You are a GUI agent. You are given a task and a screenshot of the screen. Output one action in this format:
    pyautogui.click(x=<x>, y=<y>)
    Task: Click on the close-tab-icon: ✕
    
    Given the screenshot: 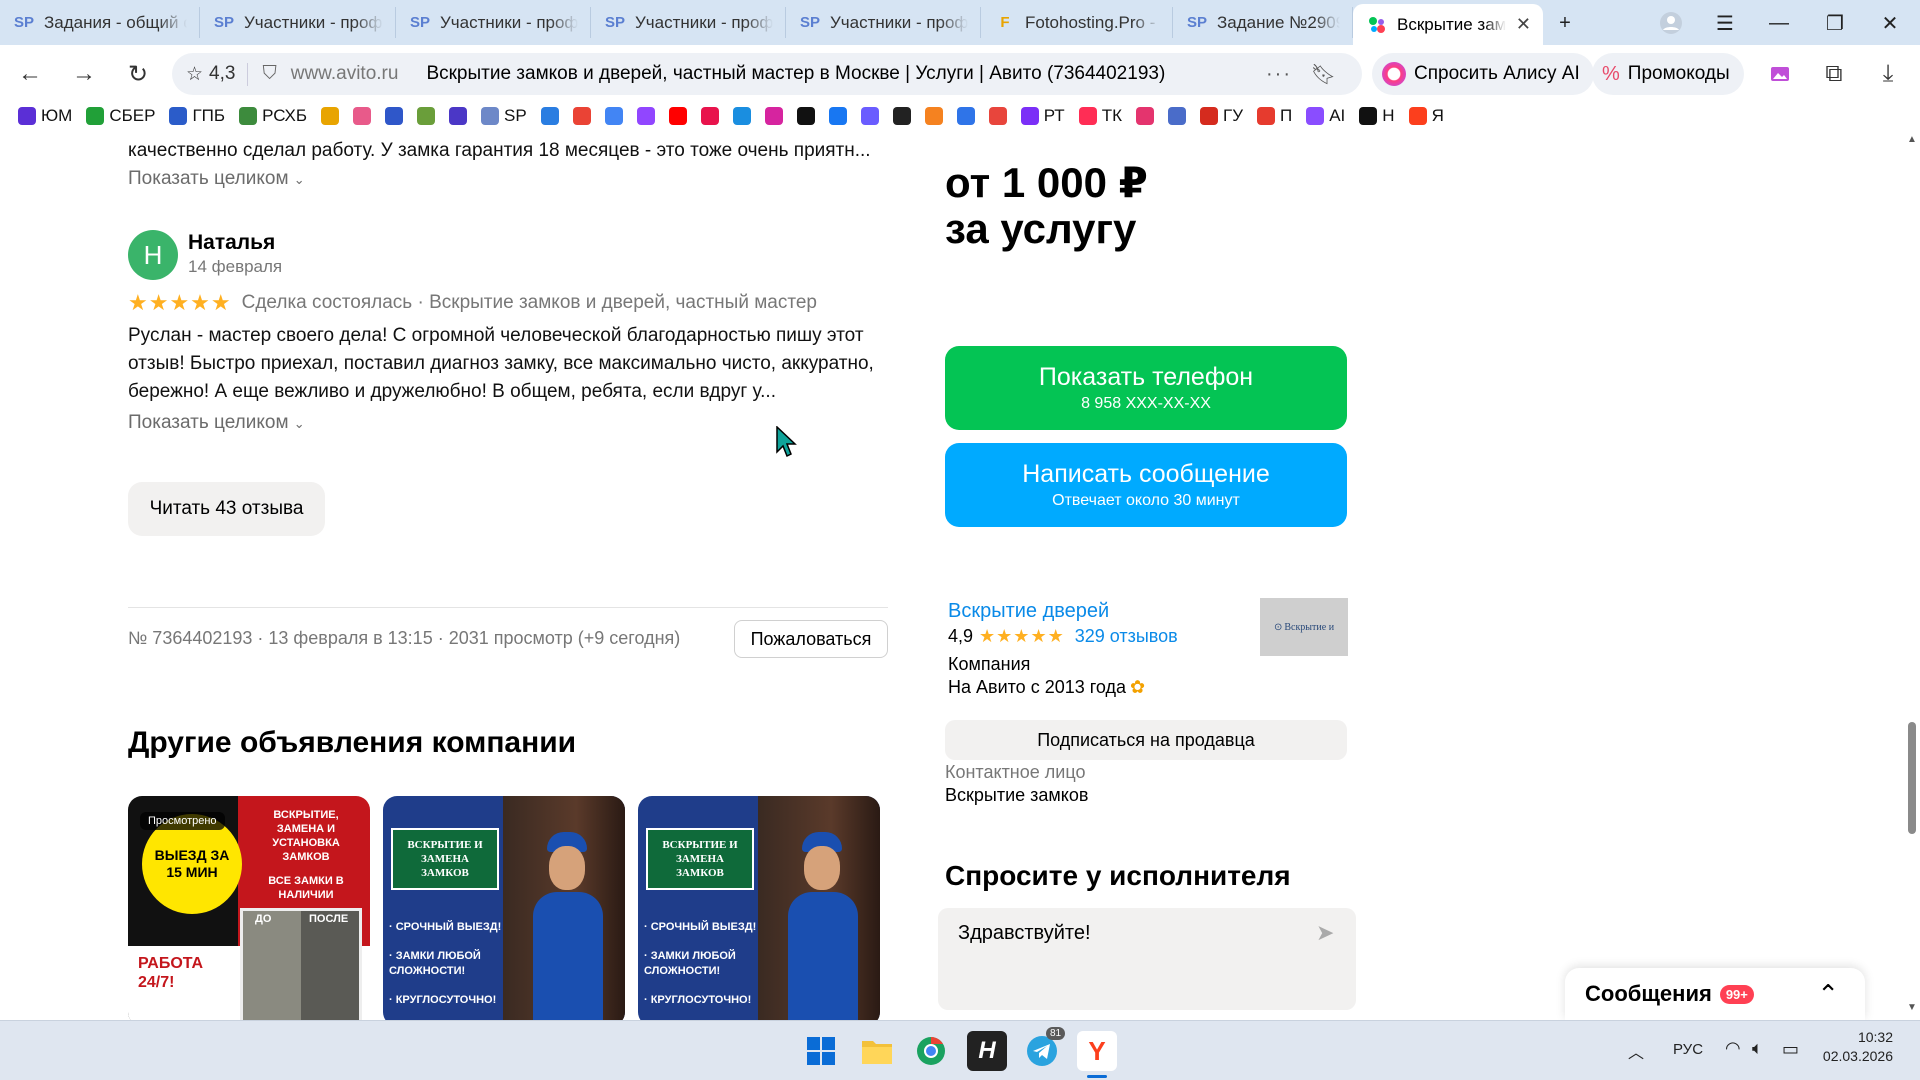 What is the action you would take?
    pyautogui.click(x=1523, y=24)
    